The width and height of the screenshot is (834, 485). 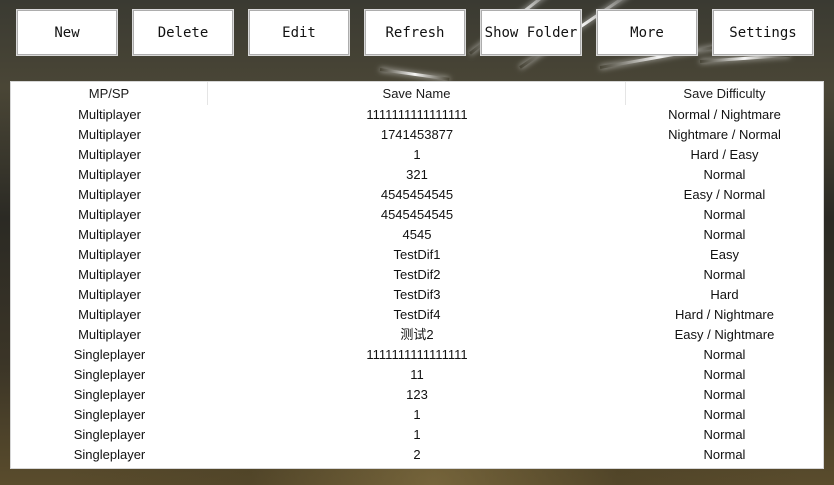 I want to click on column-header-mp-sp: MP/SP, so click(x=109, y=93).